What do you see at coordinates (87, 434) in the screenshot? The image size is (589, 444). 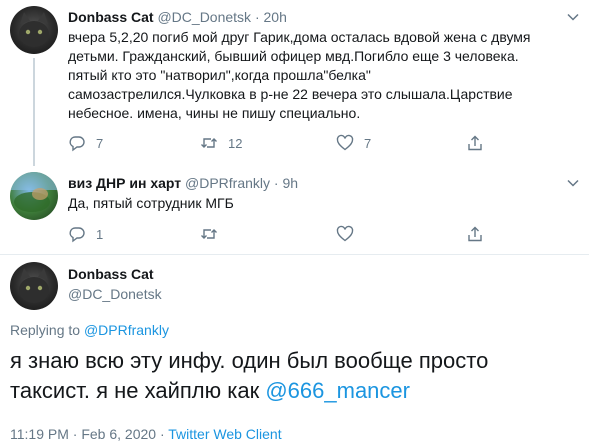 I see `tweet-timestamp: 11:19 PM · Feb 6, 2020 ·` at bounding box center [87, 434].